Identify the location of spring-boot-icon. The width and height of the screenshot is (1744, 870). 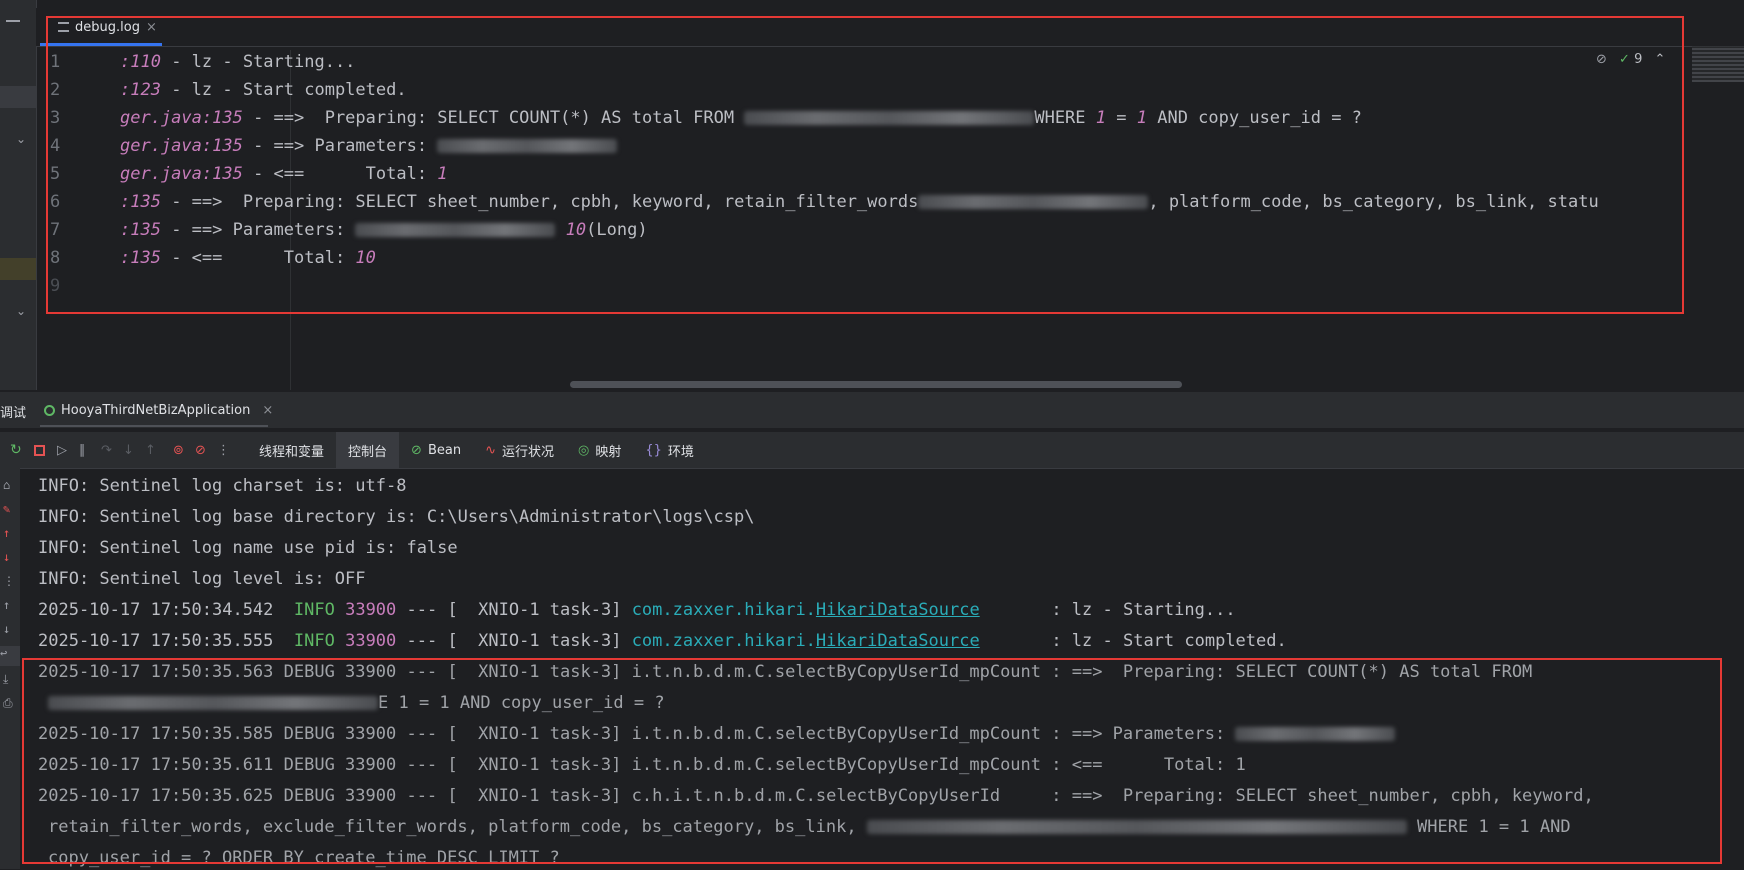
(49, 410).